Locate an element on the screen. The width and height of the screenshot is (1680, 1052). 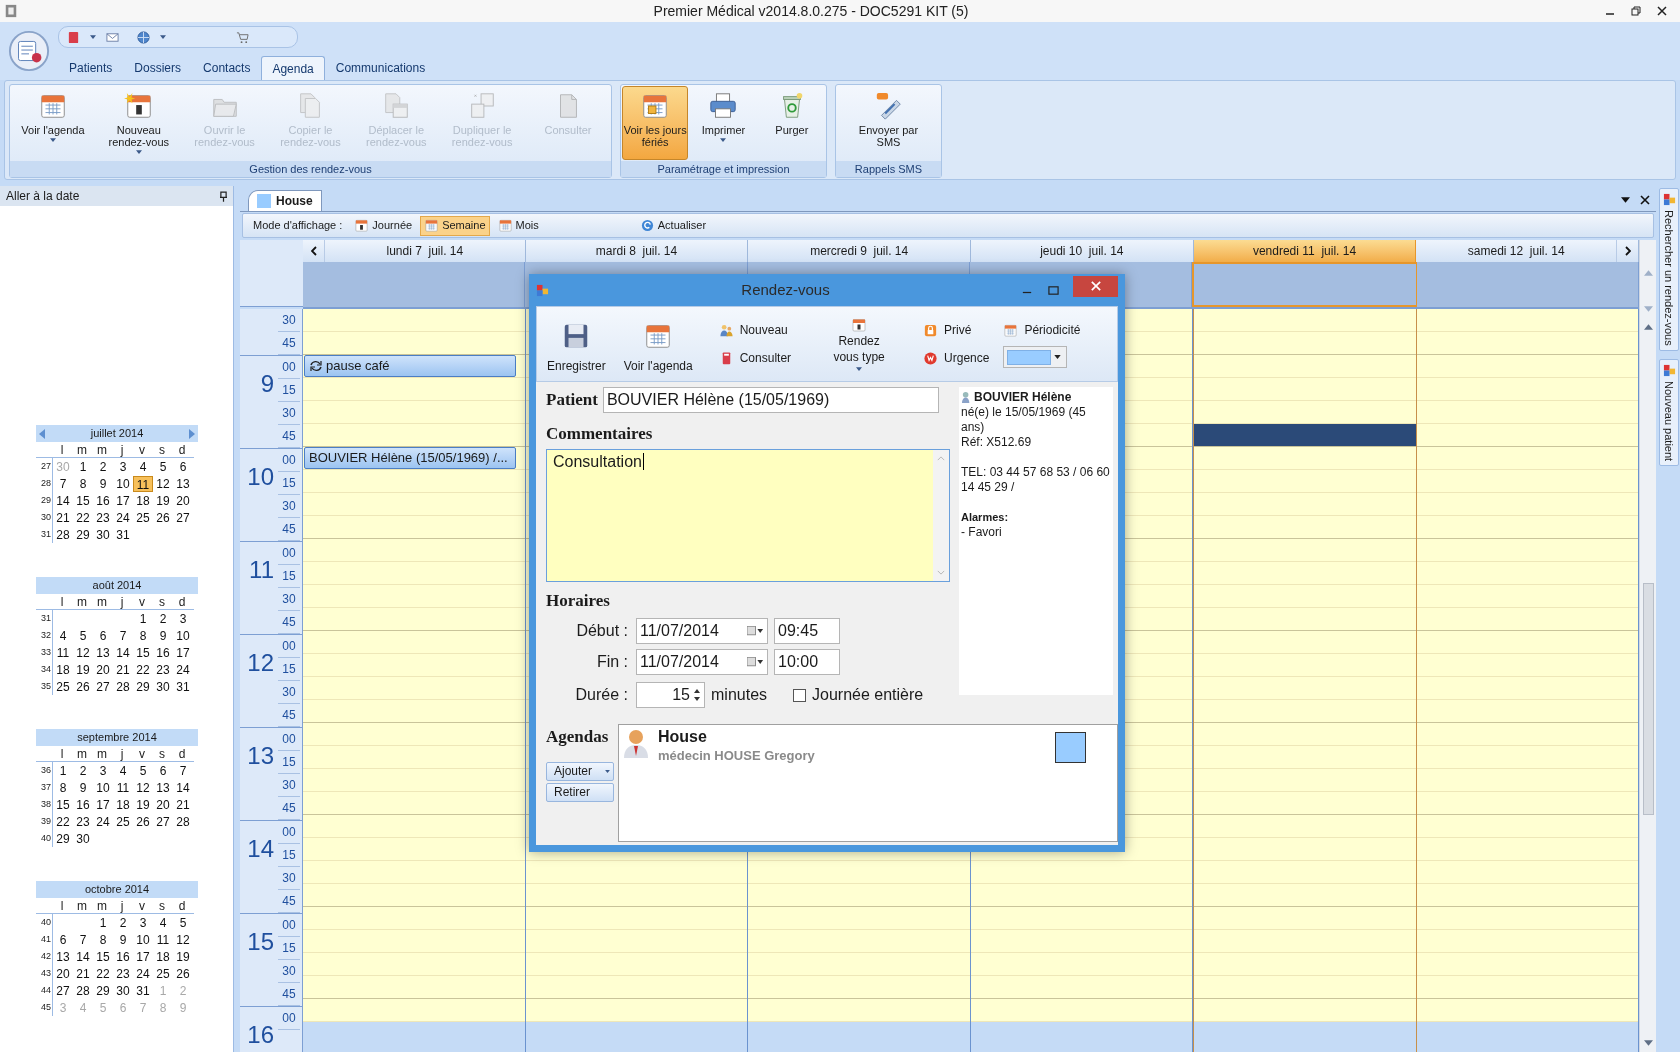
calendar-day: 30 is located at coordinates (123, 990).